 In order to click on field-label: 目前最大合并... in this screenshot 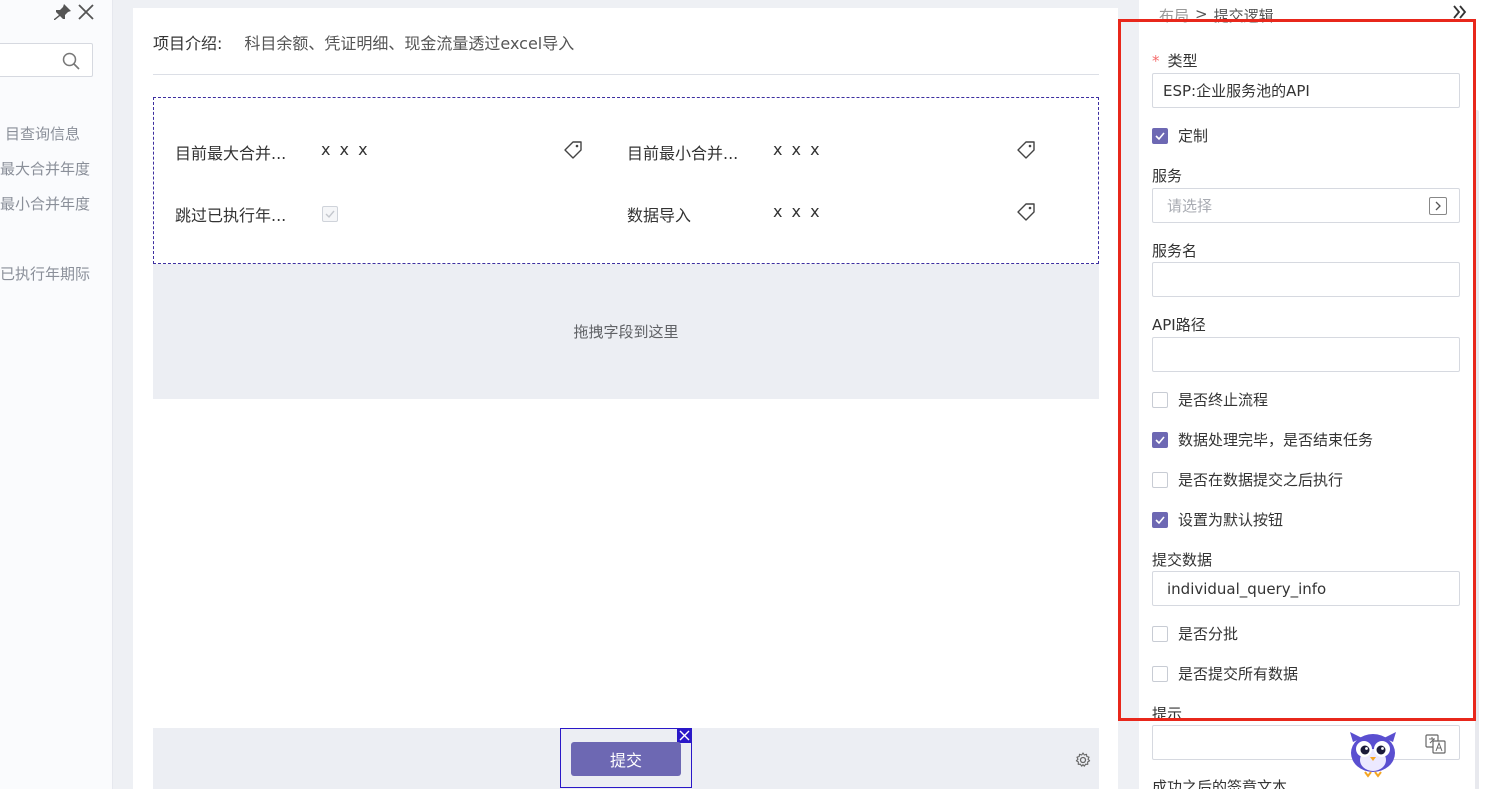, I will do `click(231, 153)`.